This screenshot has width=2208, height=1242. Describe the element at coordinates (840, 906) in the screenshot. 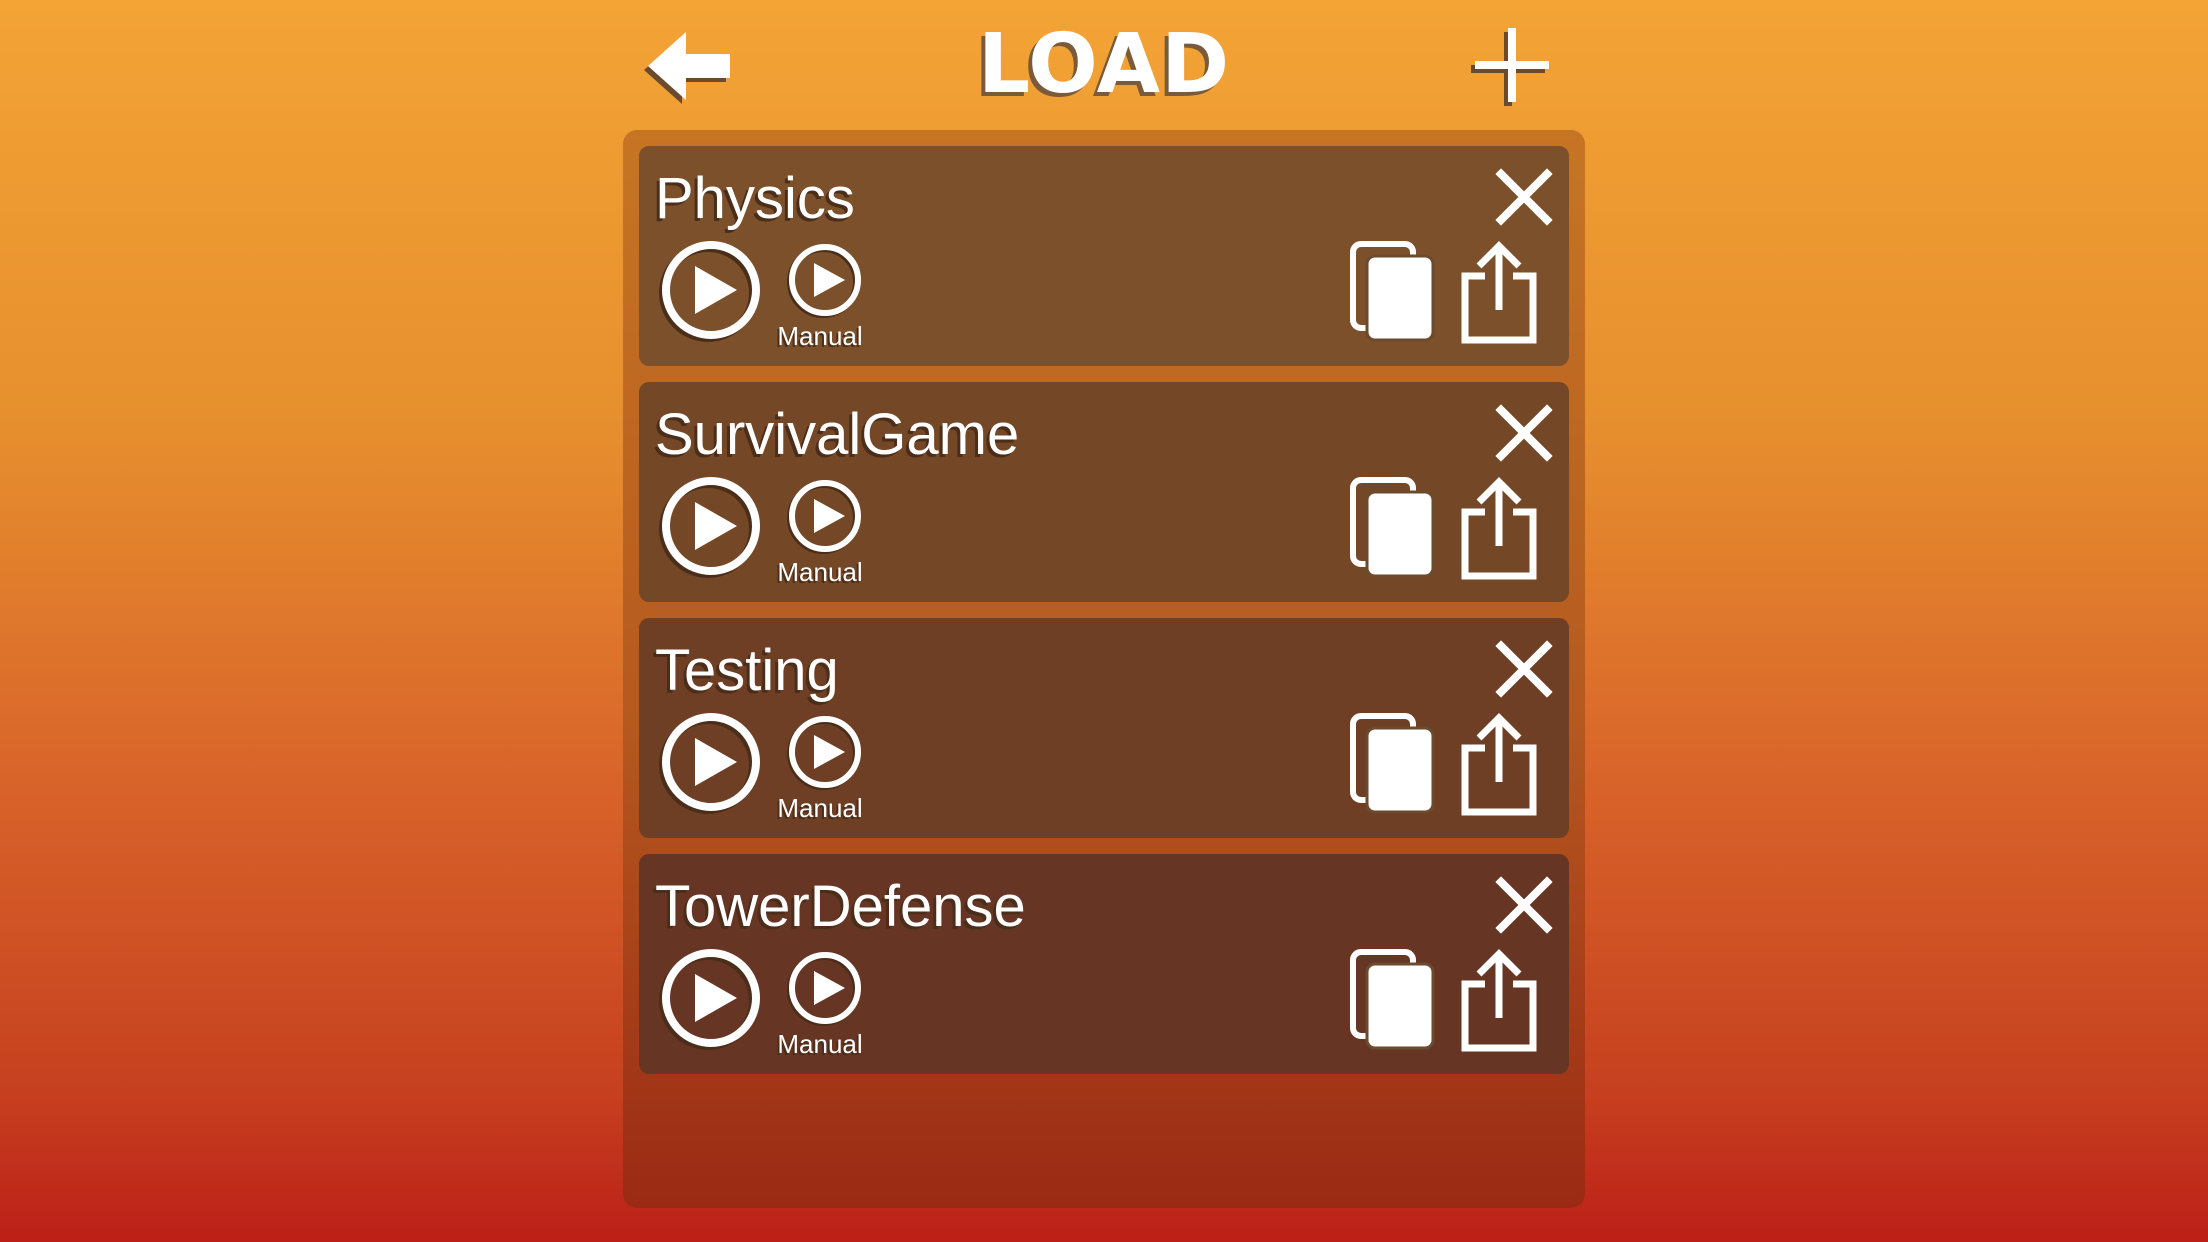

I see `project-name: TowerDefense` at that location.